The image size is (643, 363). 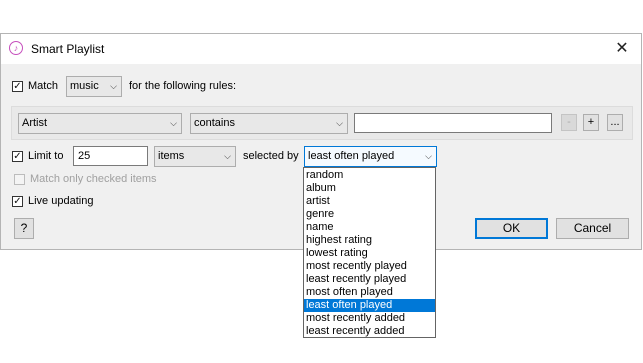 What do you see at coordinates (369, 305) in the screenshot?
I see `dropdown-option: least often played` at bounding box center [369, 305].